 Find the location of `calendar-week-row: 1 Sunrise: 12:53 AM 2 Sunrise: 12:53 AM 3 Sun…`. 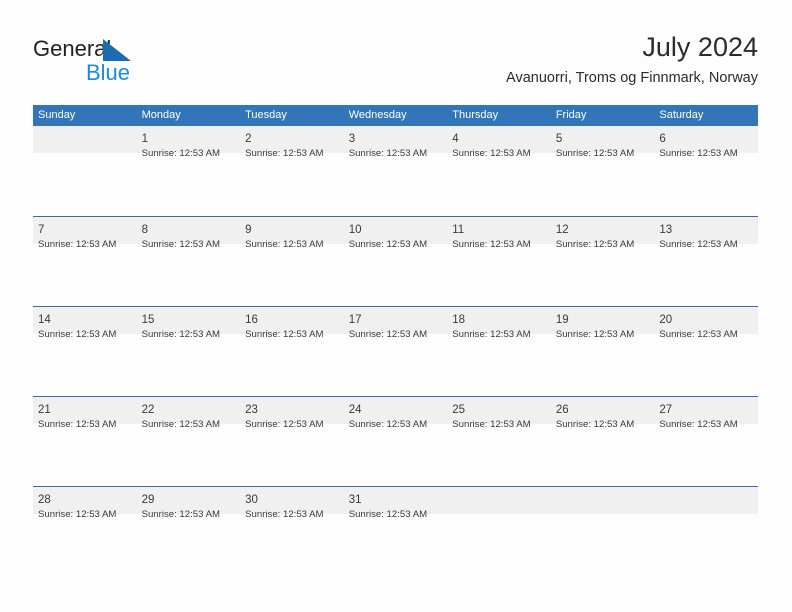

calendar-week-row: 1 Sunrise: 12:53 AM 2 Sunrise: 12:53 AM 3 Sun… is located at coordinates (395, 171).